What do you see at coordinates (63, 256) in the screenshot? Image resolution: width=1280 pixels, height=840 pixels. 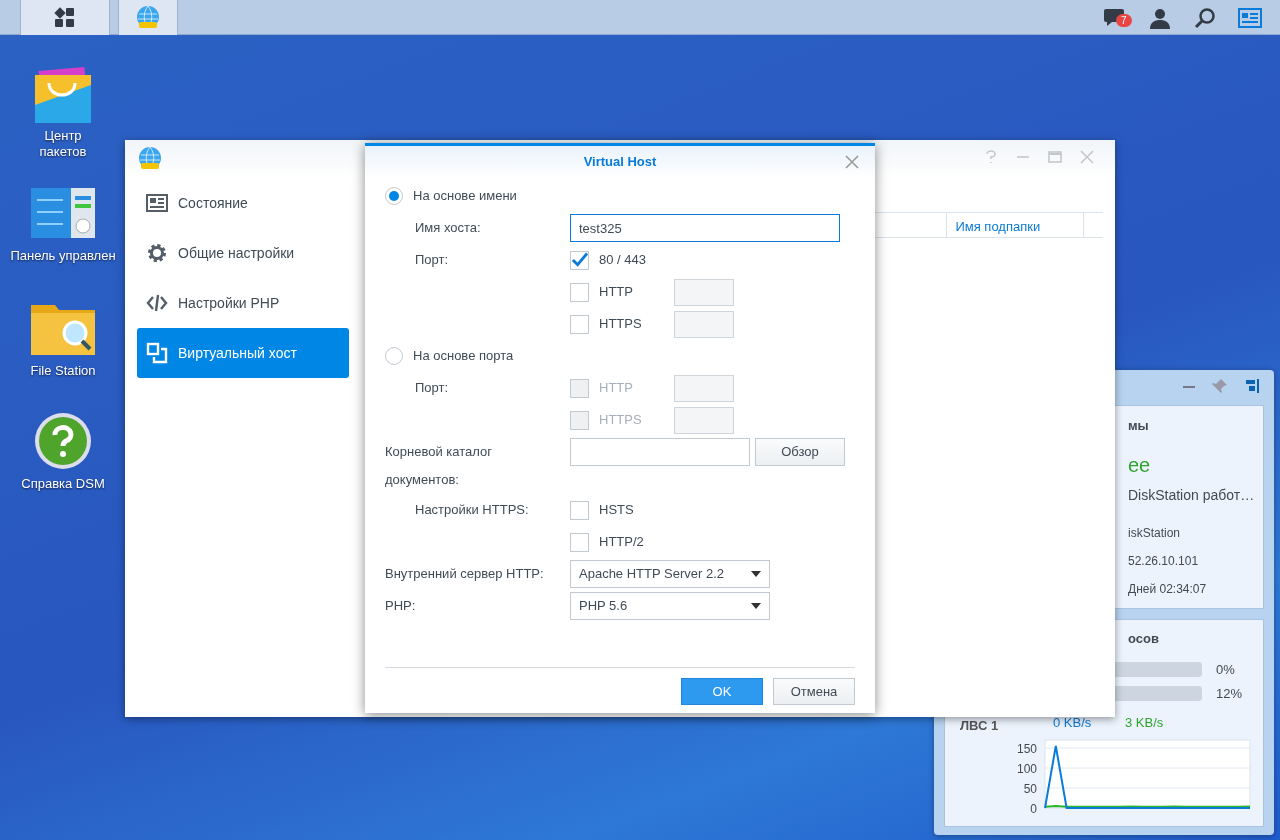 I see `desktop-icon-label: Панель управлен` at bounding box center [63, 256].